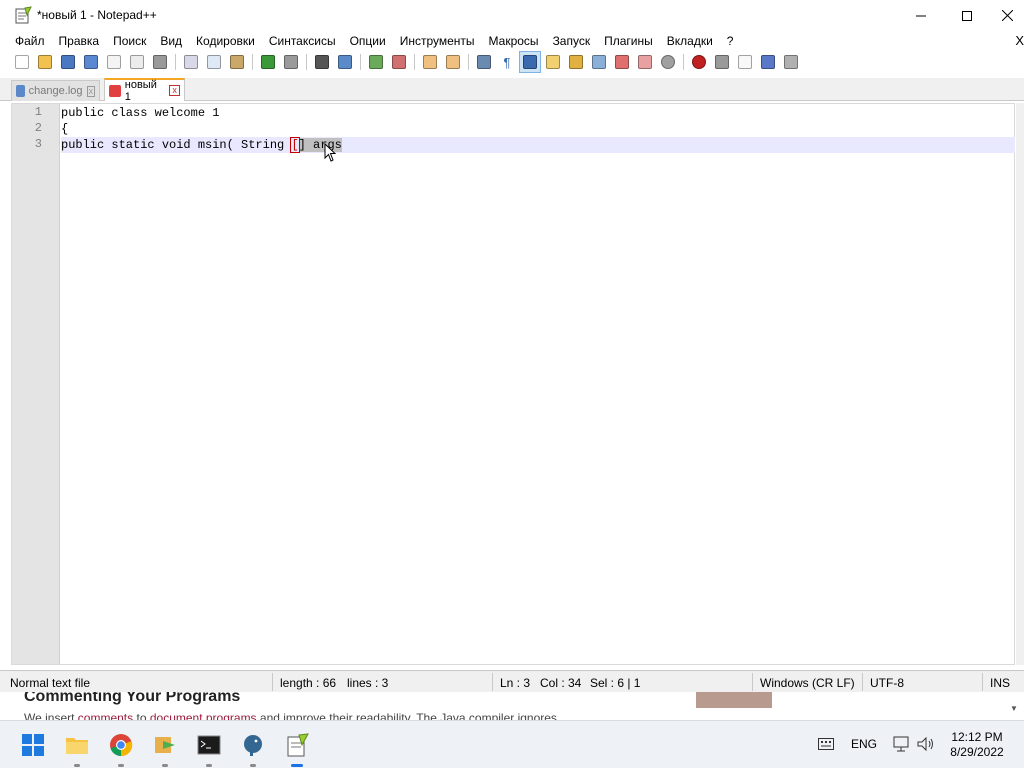 This screenshot has width=1024, height=768. Describe the element at coordinates (645, 62) in the screenshot. I see `folder-as-workspace-button` at that location.